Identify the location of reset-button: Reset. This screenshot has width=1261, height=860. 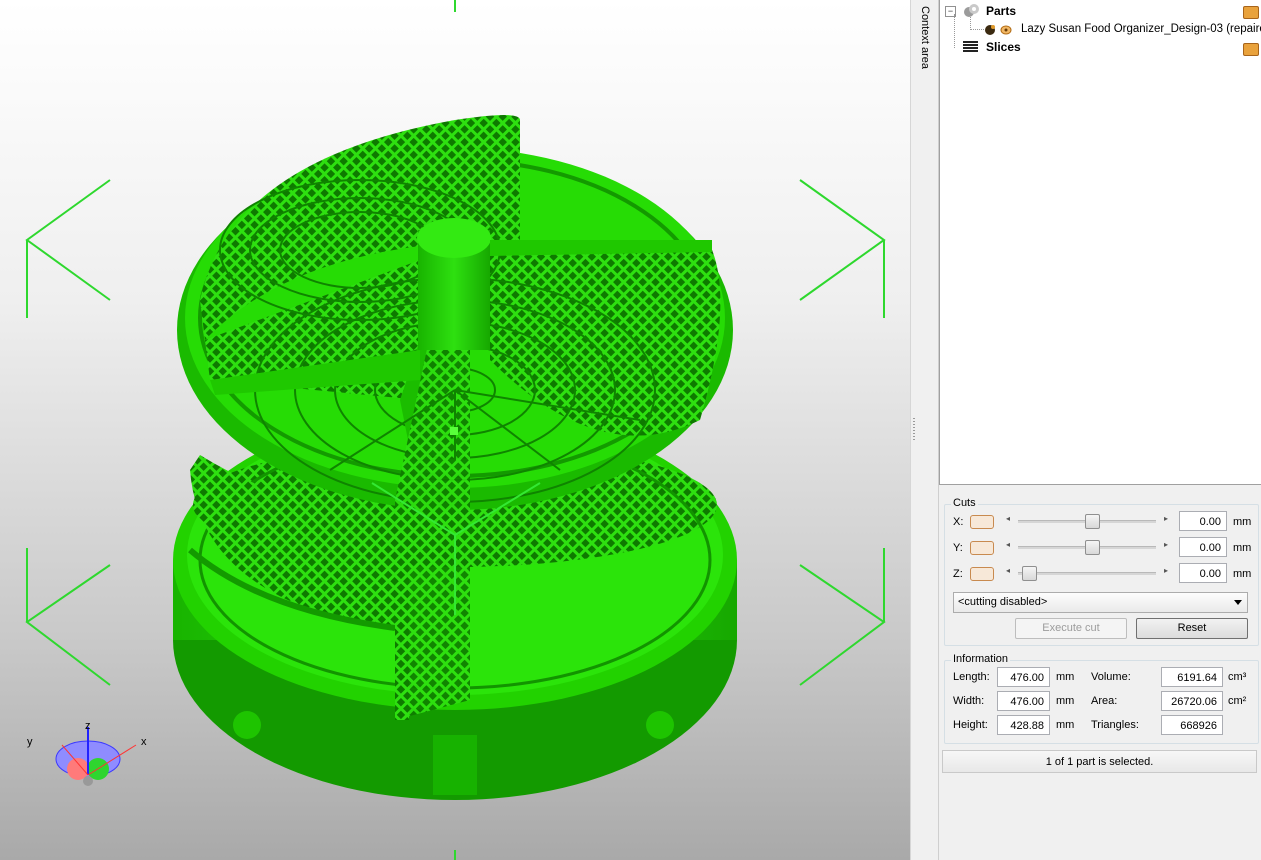
(1192, 628).